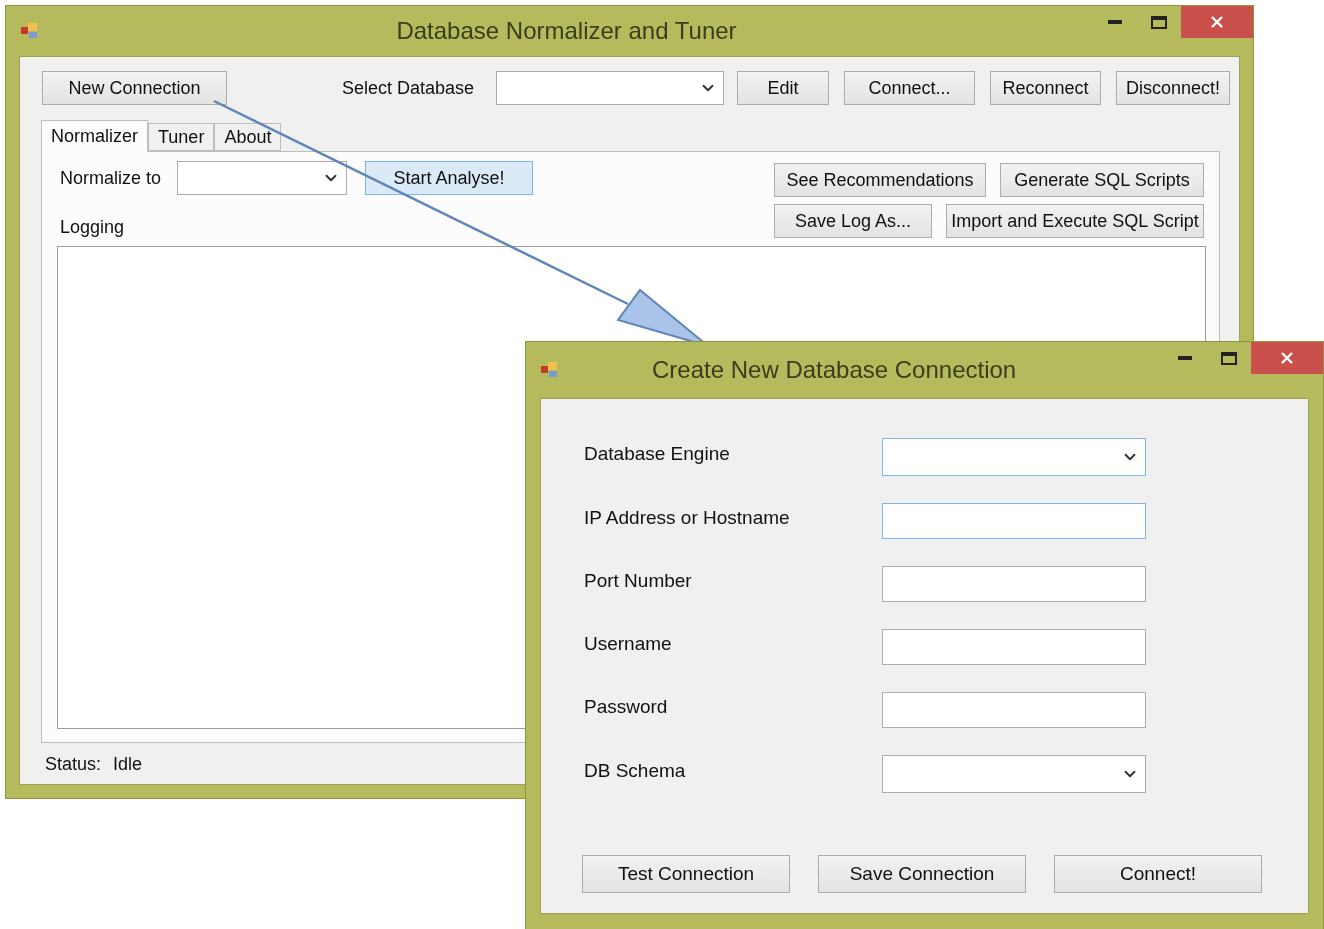 The image size is (1324, 929). Describe the element at coordinates (628, 644) in the screenshot. I see `field-label: Username` at that location.